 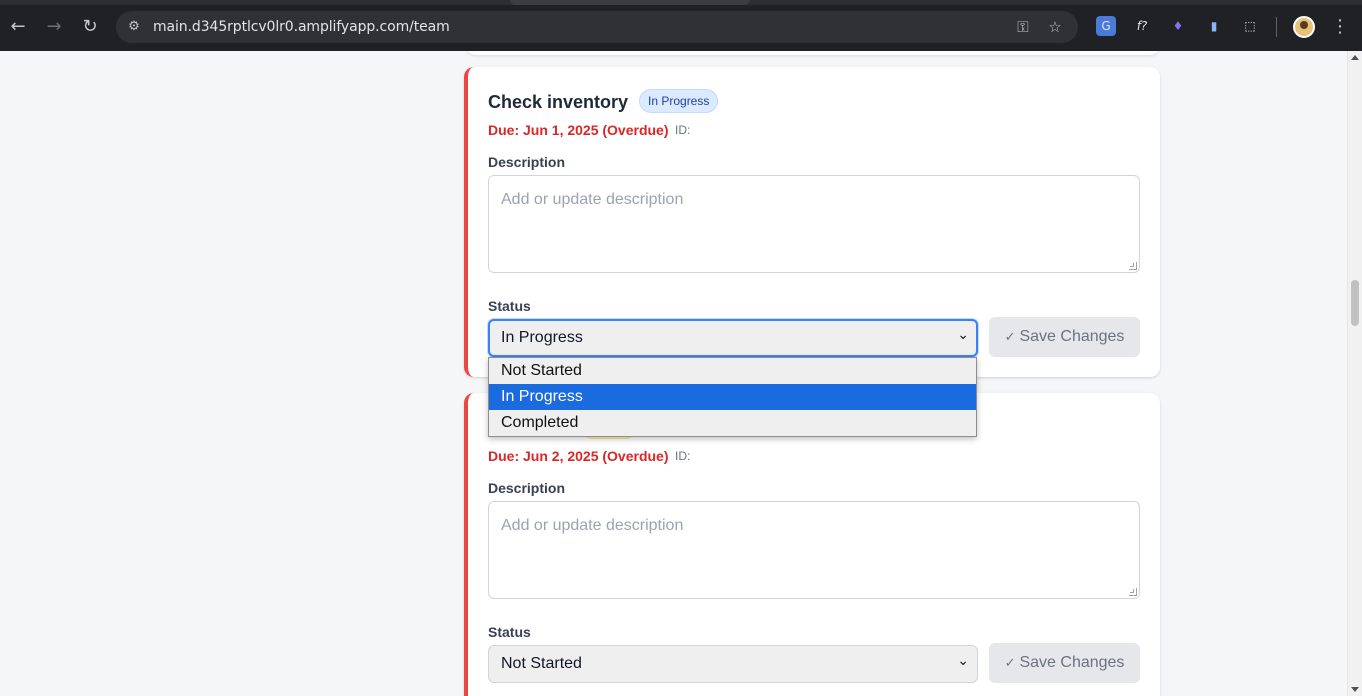 What do you see at coordinates (733, 664) in the screenshot?
I see `status-select: Not Started ⌄` at bounding box center [733, 664].